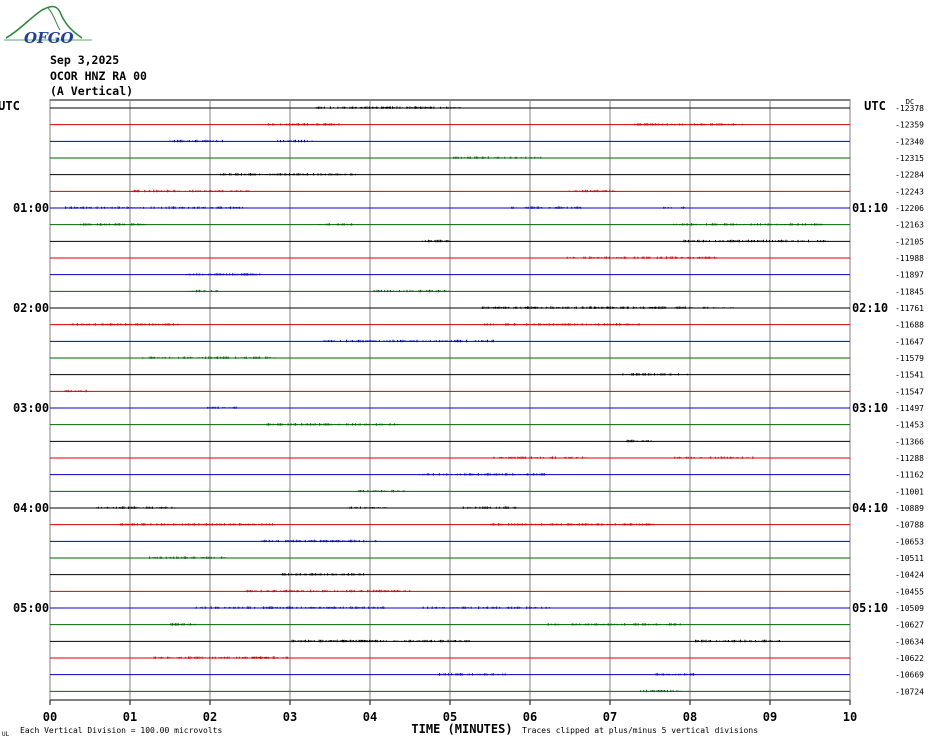 The image size is (930, 744). What do you see at coordinates (909, 175) in the screenshot?
I see `dc-offset-label: -12284` at bounding box center [909, 175].